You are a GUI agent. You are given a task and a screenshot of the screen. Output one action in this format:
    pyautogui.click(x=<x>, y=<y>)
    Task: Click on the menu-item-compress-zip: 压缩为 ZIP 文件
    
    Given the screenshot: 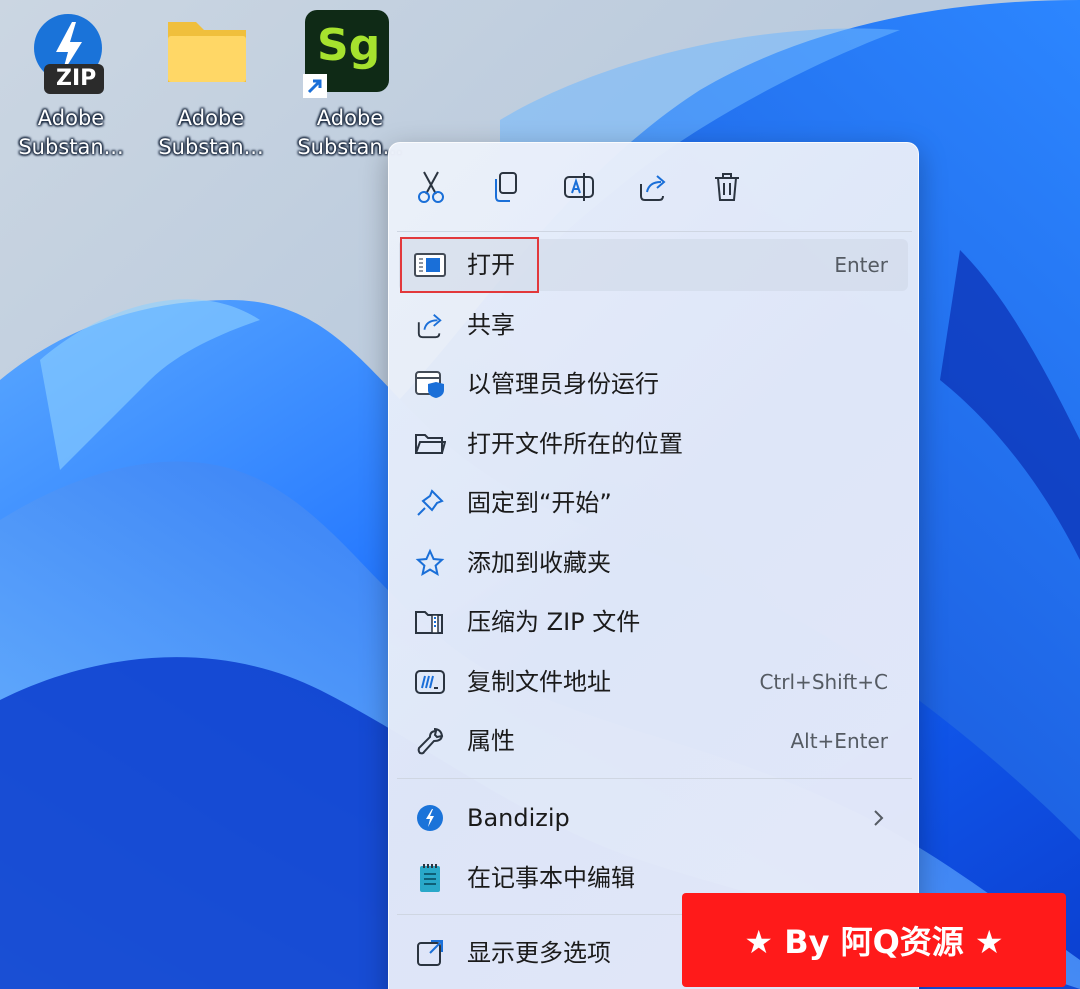 What is the action you would take?
    pyautogui.click(x=653, y=622)
    